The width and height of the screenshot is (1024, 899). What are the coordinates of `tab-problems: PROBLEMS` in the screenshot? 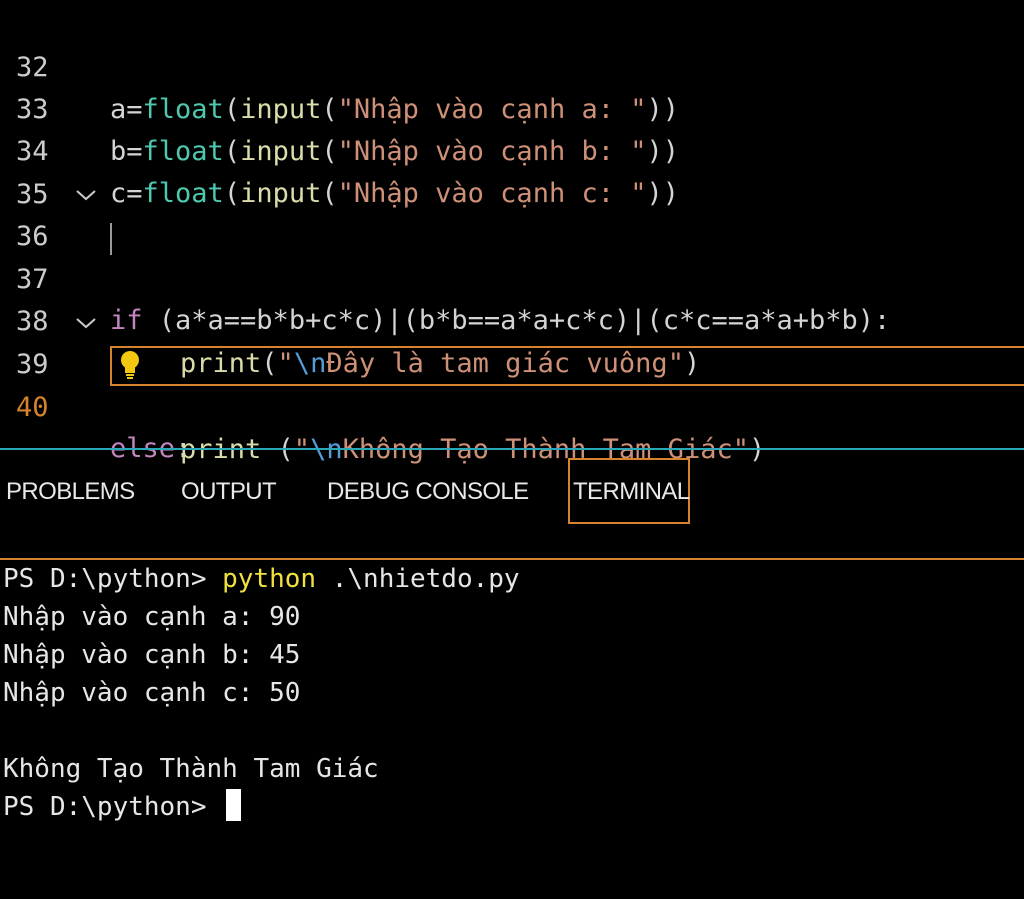 It's located at (70, 492).